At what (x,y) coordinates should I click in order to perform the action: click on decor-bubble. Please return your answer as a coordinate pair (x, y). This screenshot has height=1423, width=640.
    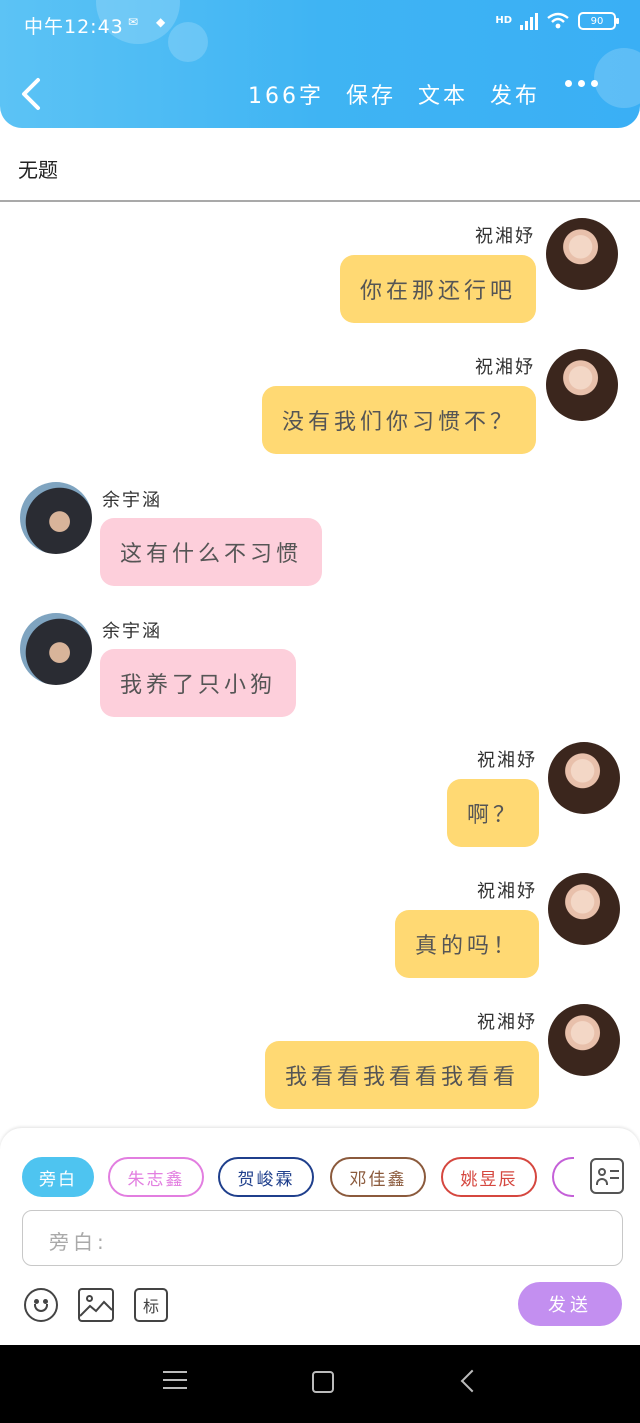
    Looking at the image, I should click on (617, 78).